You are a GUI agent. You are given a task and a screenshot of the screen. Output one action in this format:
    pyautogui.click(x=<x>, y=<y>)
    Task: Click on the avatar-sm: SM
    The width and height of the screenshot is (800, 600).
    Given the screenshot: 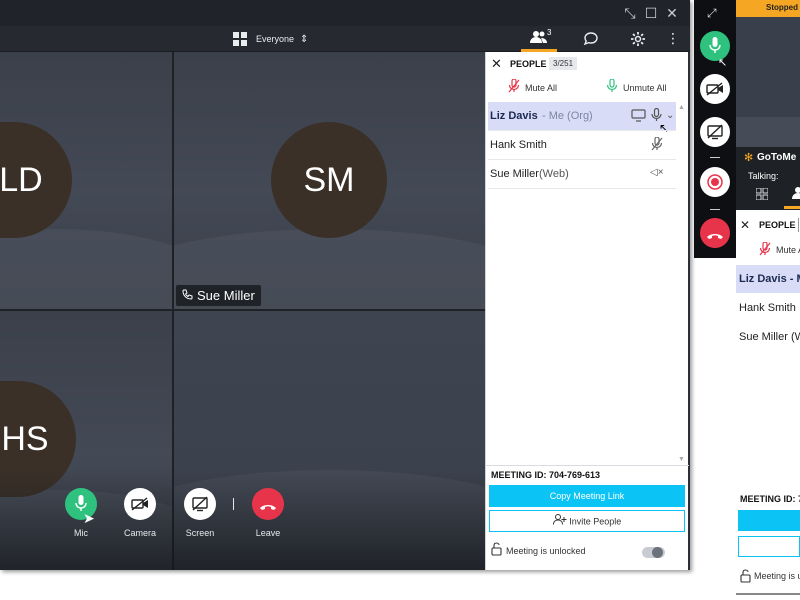 What is the action you would take?
    pyautogui.click(x=329, y=180)
    